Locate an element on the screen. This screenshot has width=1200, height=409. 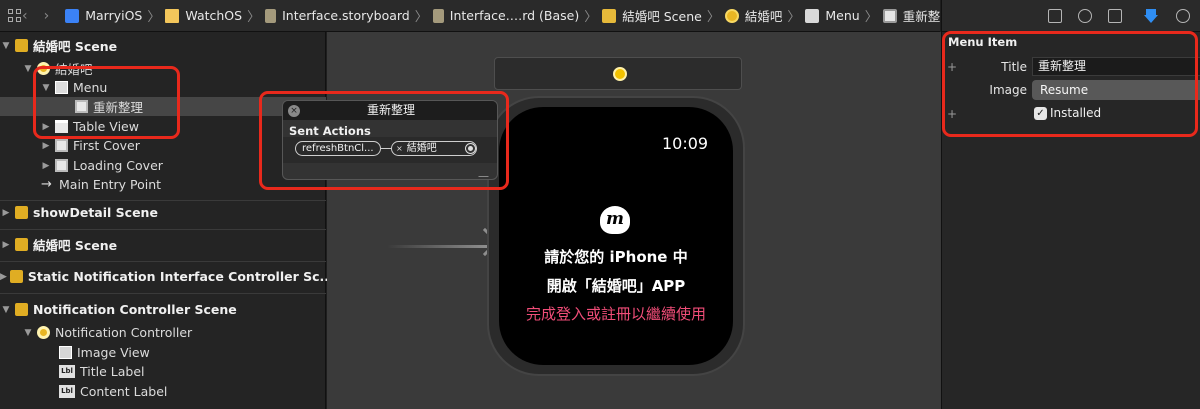
file-icon is located at coordinates (1055, 16).